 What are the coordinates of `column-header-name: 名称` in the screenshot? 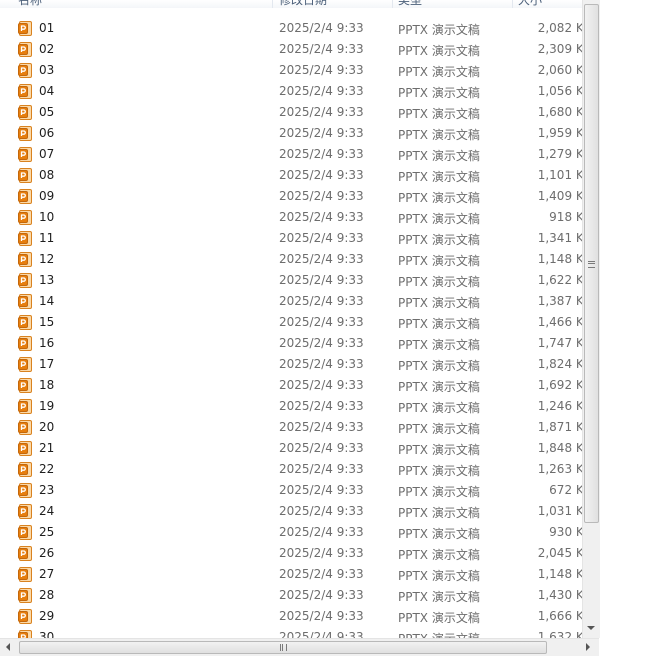 It's located at (30, 4).